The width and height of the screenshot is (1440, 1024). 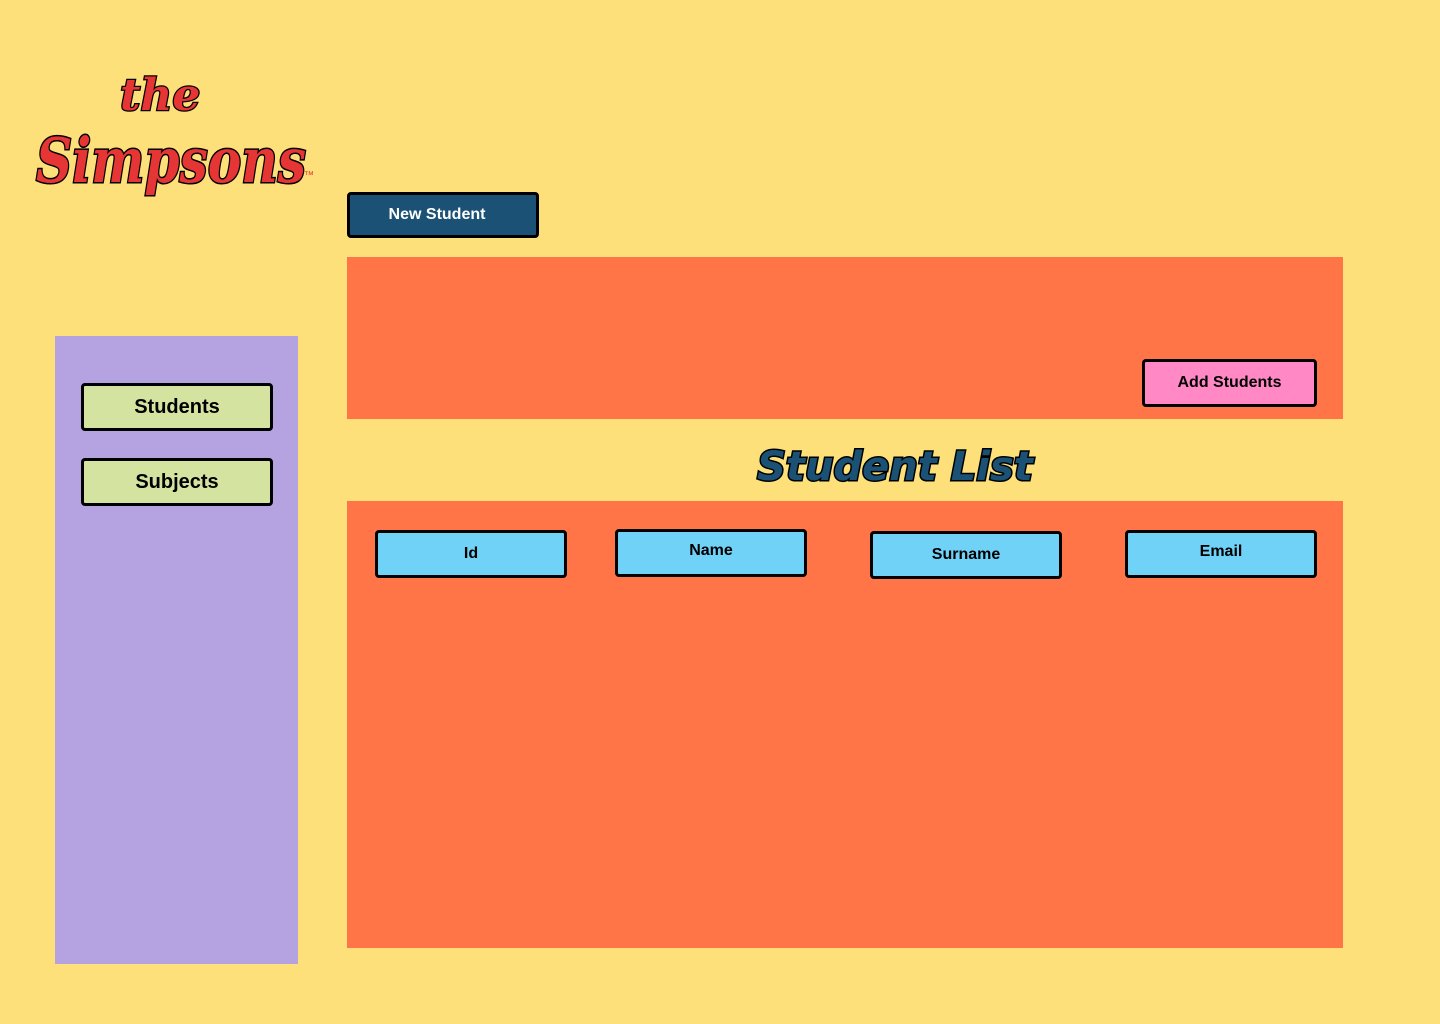 What do you see at coordinates (177, 407) in the screenshot?
I see `sidebar-item-students: Students` at bounding box center [177, 407].